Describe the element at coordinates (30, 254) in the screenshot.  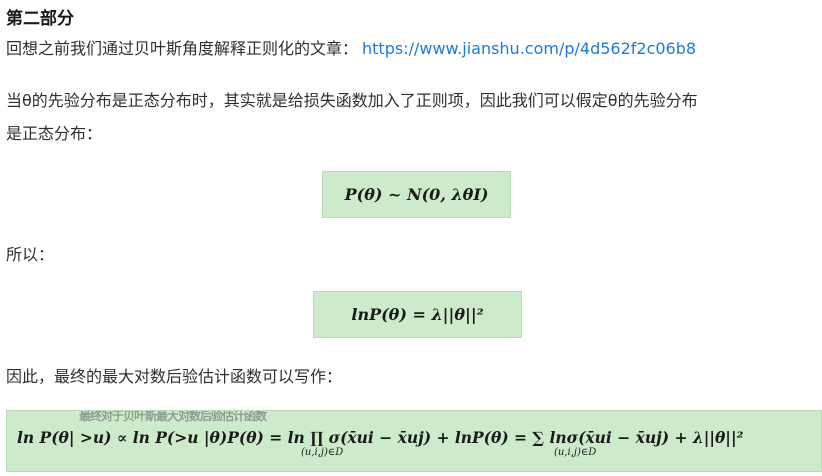
I see `so-paragraph: 所以：` at that location.